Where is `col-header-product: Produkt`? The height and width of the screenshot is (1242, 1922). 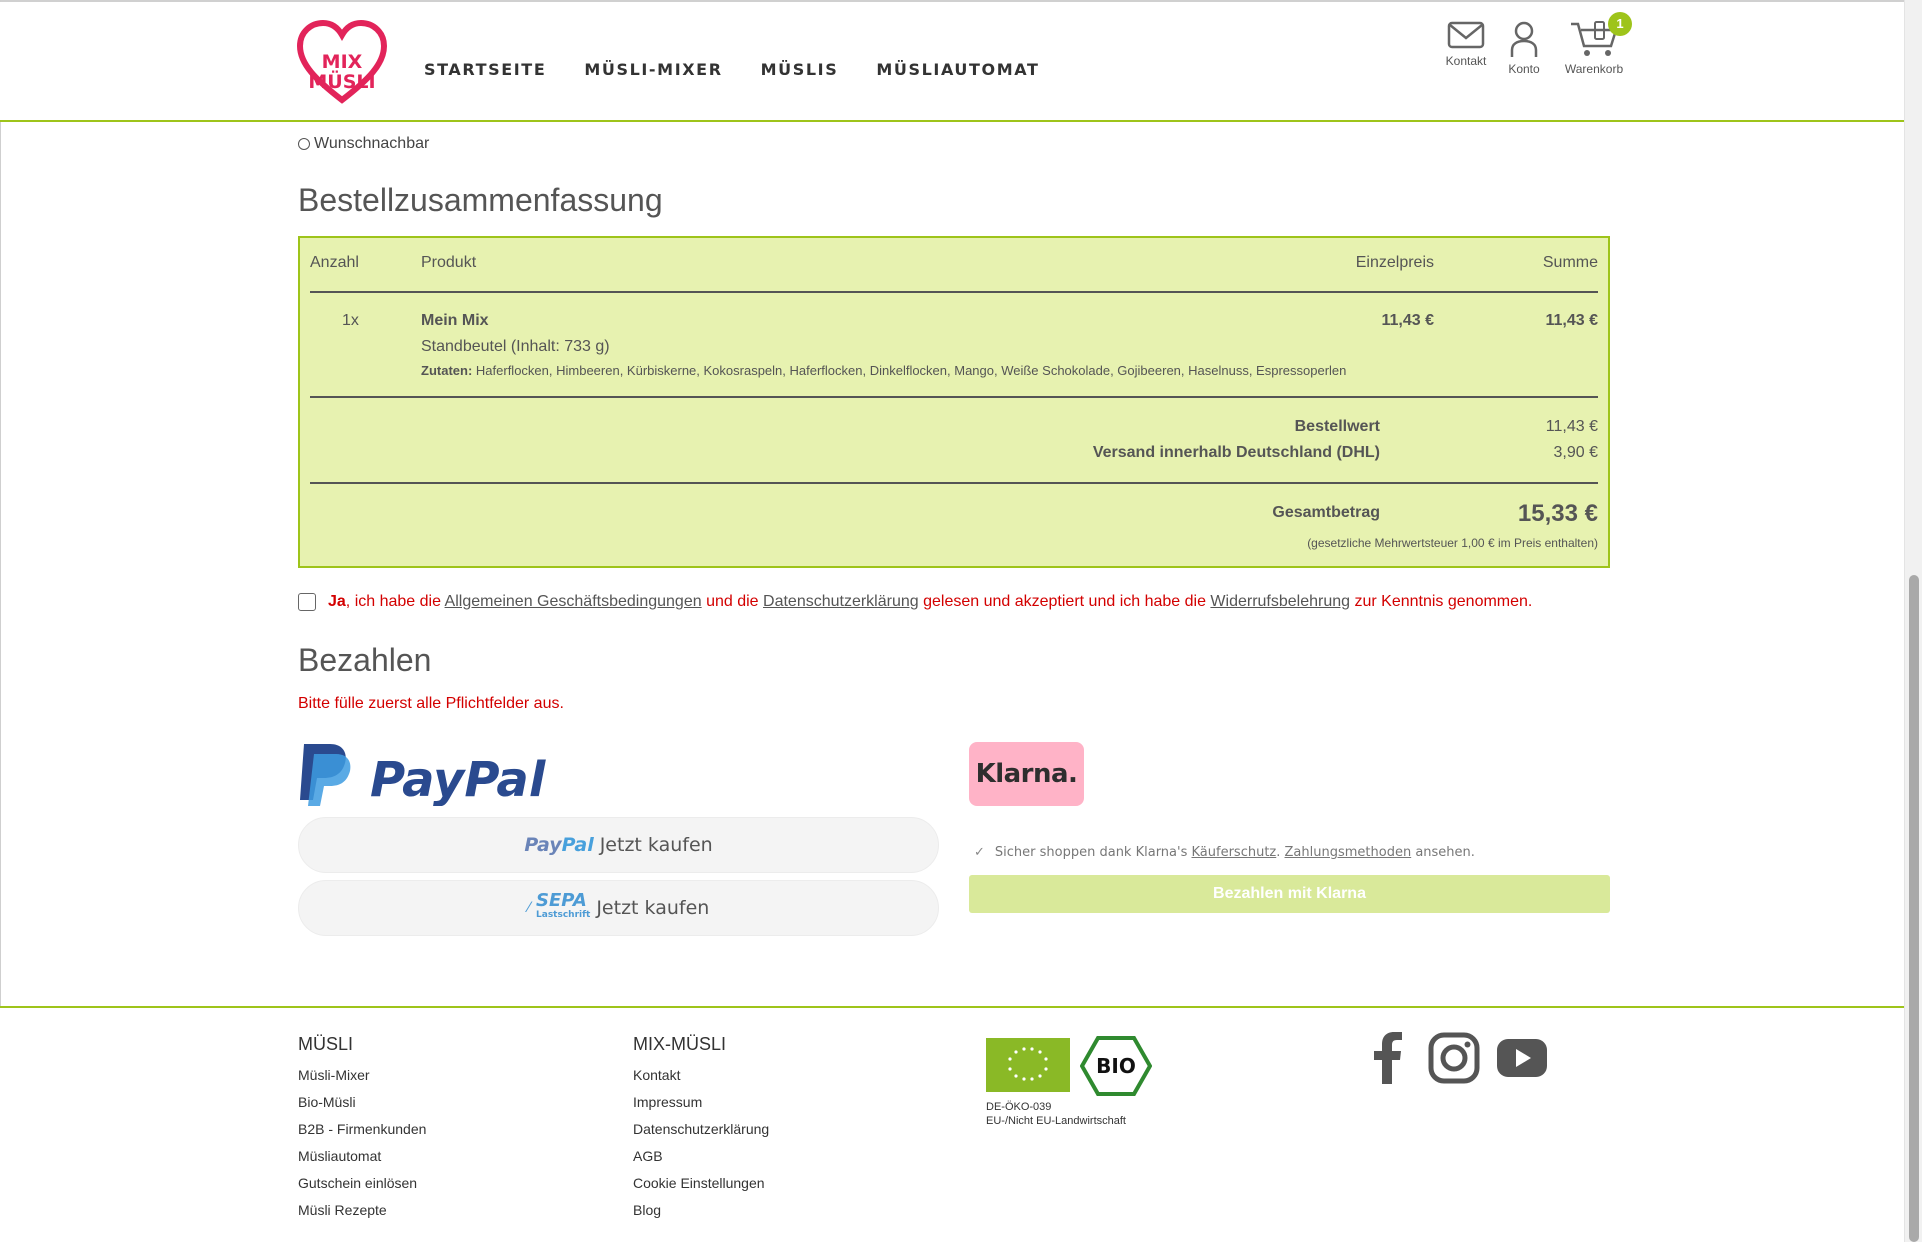 col-header-product: Produkt is located at coordinates (449, 262).